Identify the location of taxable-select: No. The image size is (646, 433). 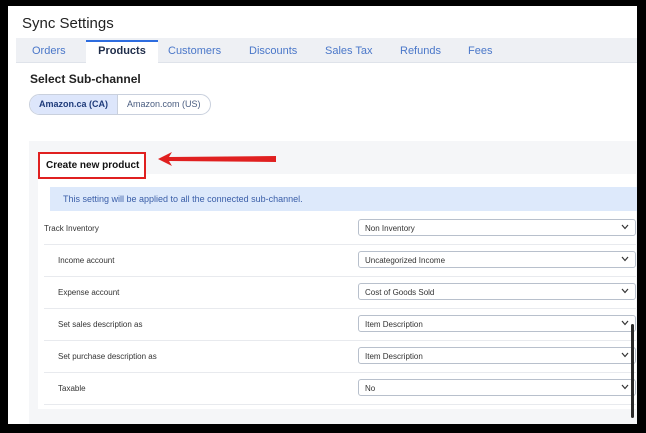
(497, 387).